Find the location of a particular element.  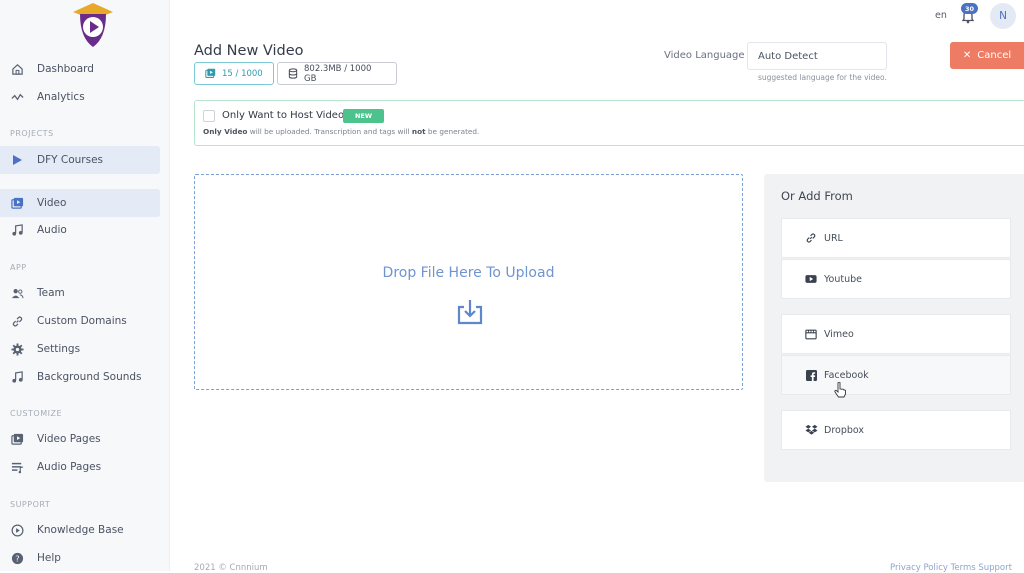

sidebar-item-video-pages: Video Pages is located at coordinates (80, 439).